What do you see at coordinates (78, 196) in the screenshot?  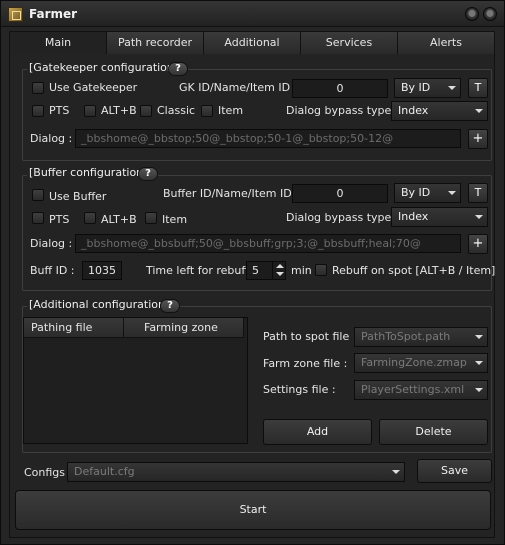 I see `use-buffer-label: Use Buffer` at bounding box center [78, 196].